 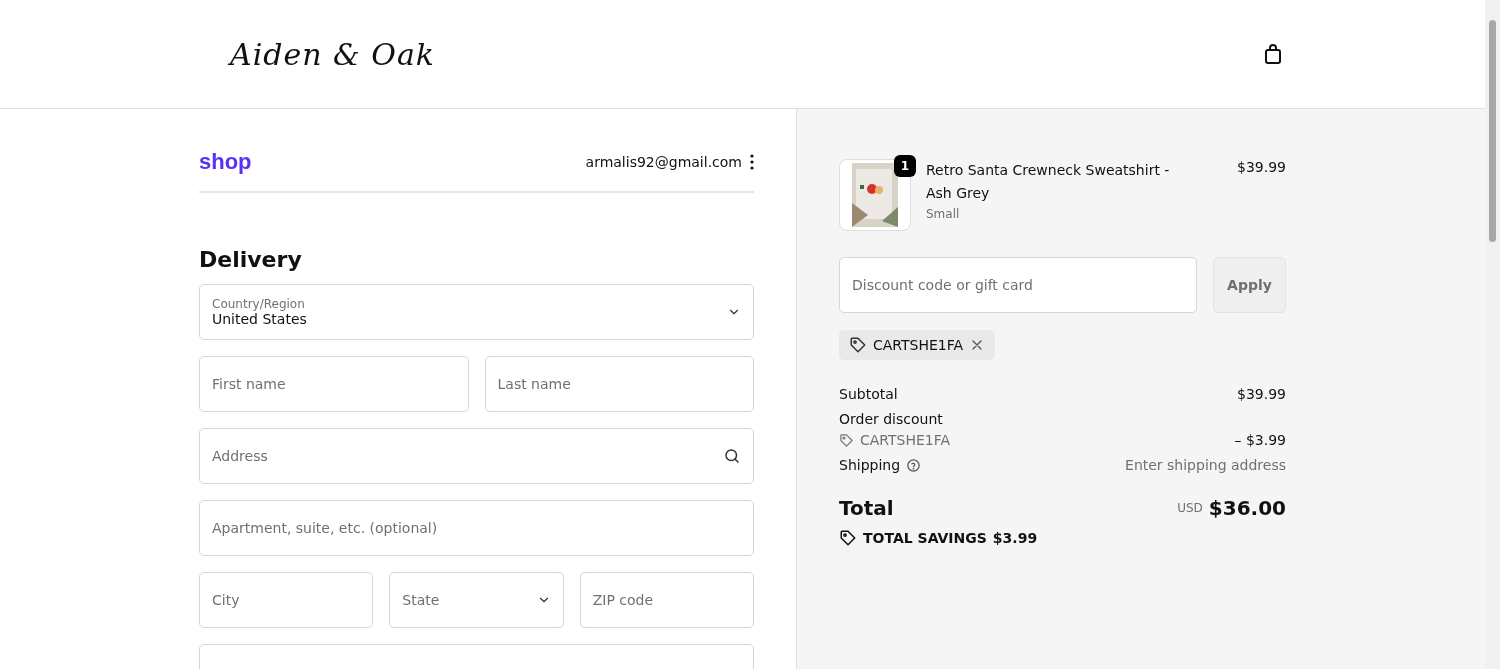 I want to click on product-variant: Small, so click(x=943, y=214).